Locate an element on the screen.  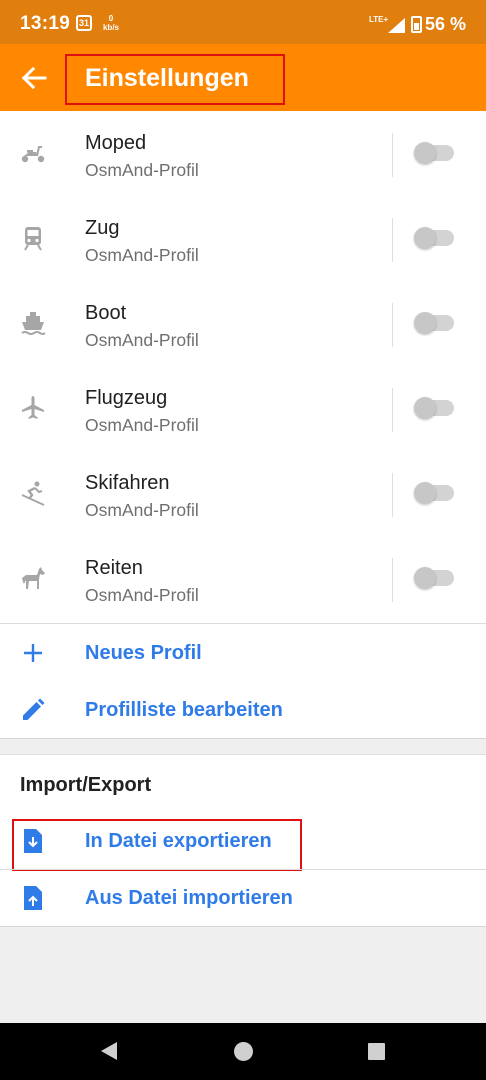
edit-profile-list-button: Profilliste bearbeiten is located at coordinates (243, 710).